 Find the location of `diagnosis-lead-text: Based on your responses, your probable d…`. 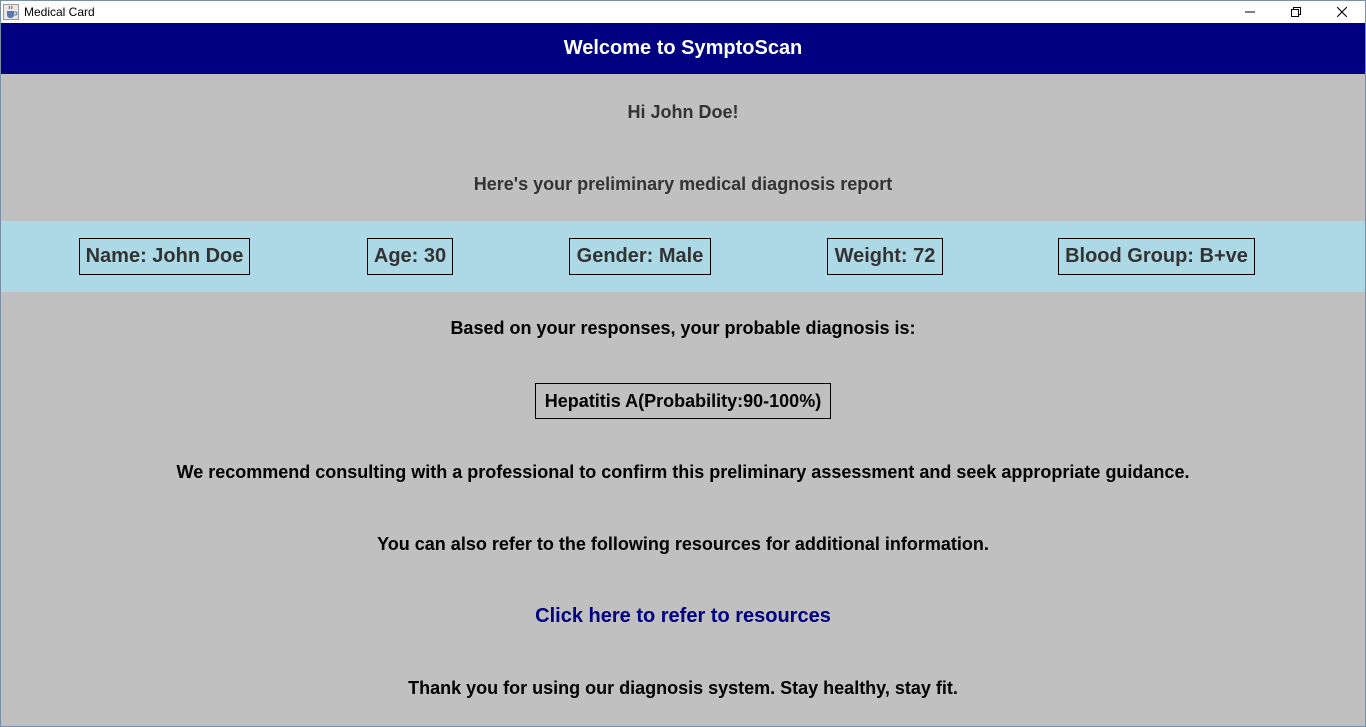

diagnosis-lead-text: Based on your responses, your probable d… is located at coordinates (683, 328).